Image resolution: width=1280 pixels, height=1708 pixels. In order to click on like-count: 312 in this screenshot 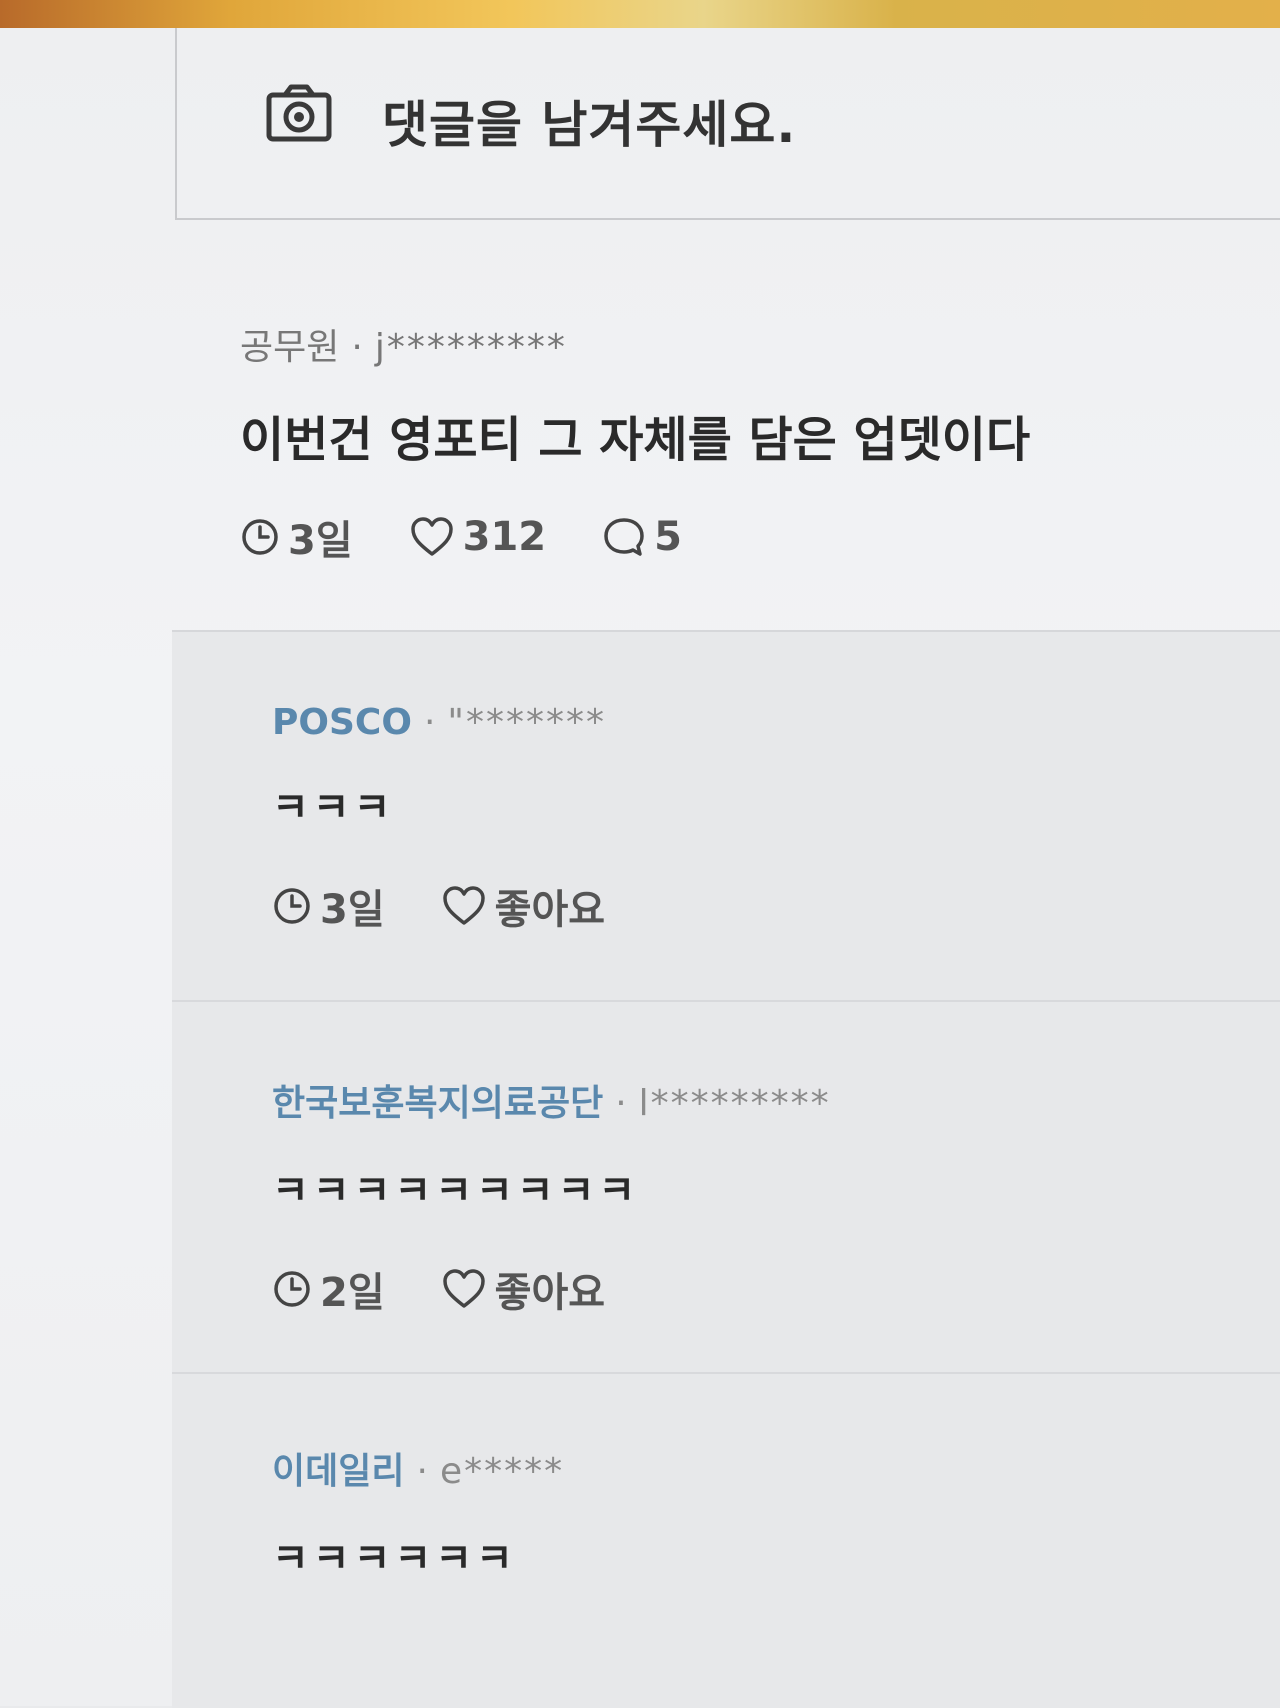, I will do `click(504, 537)`.